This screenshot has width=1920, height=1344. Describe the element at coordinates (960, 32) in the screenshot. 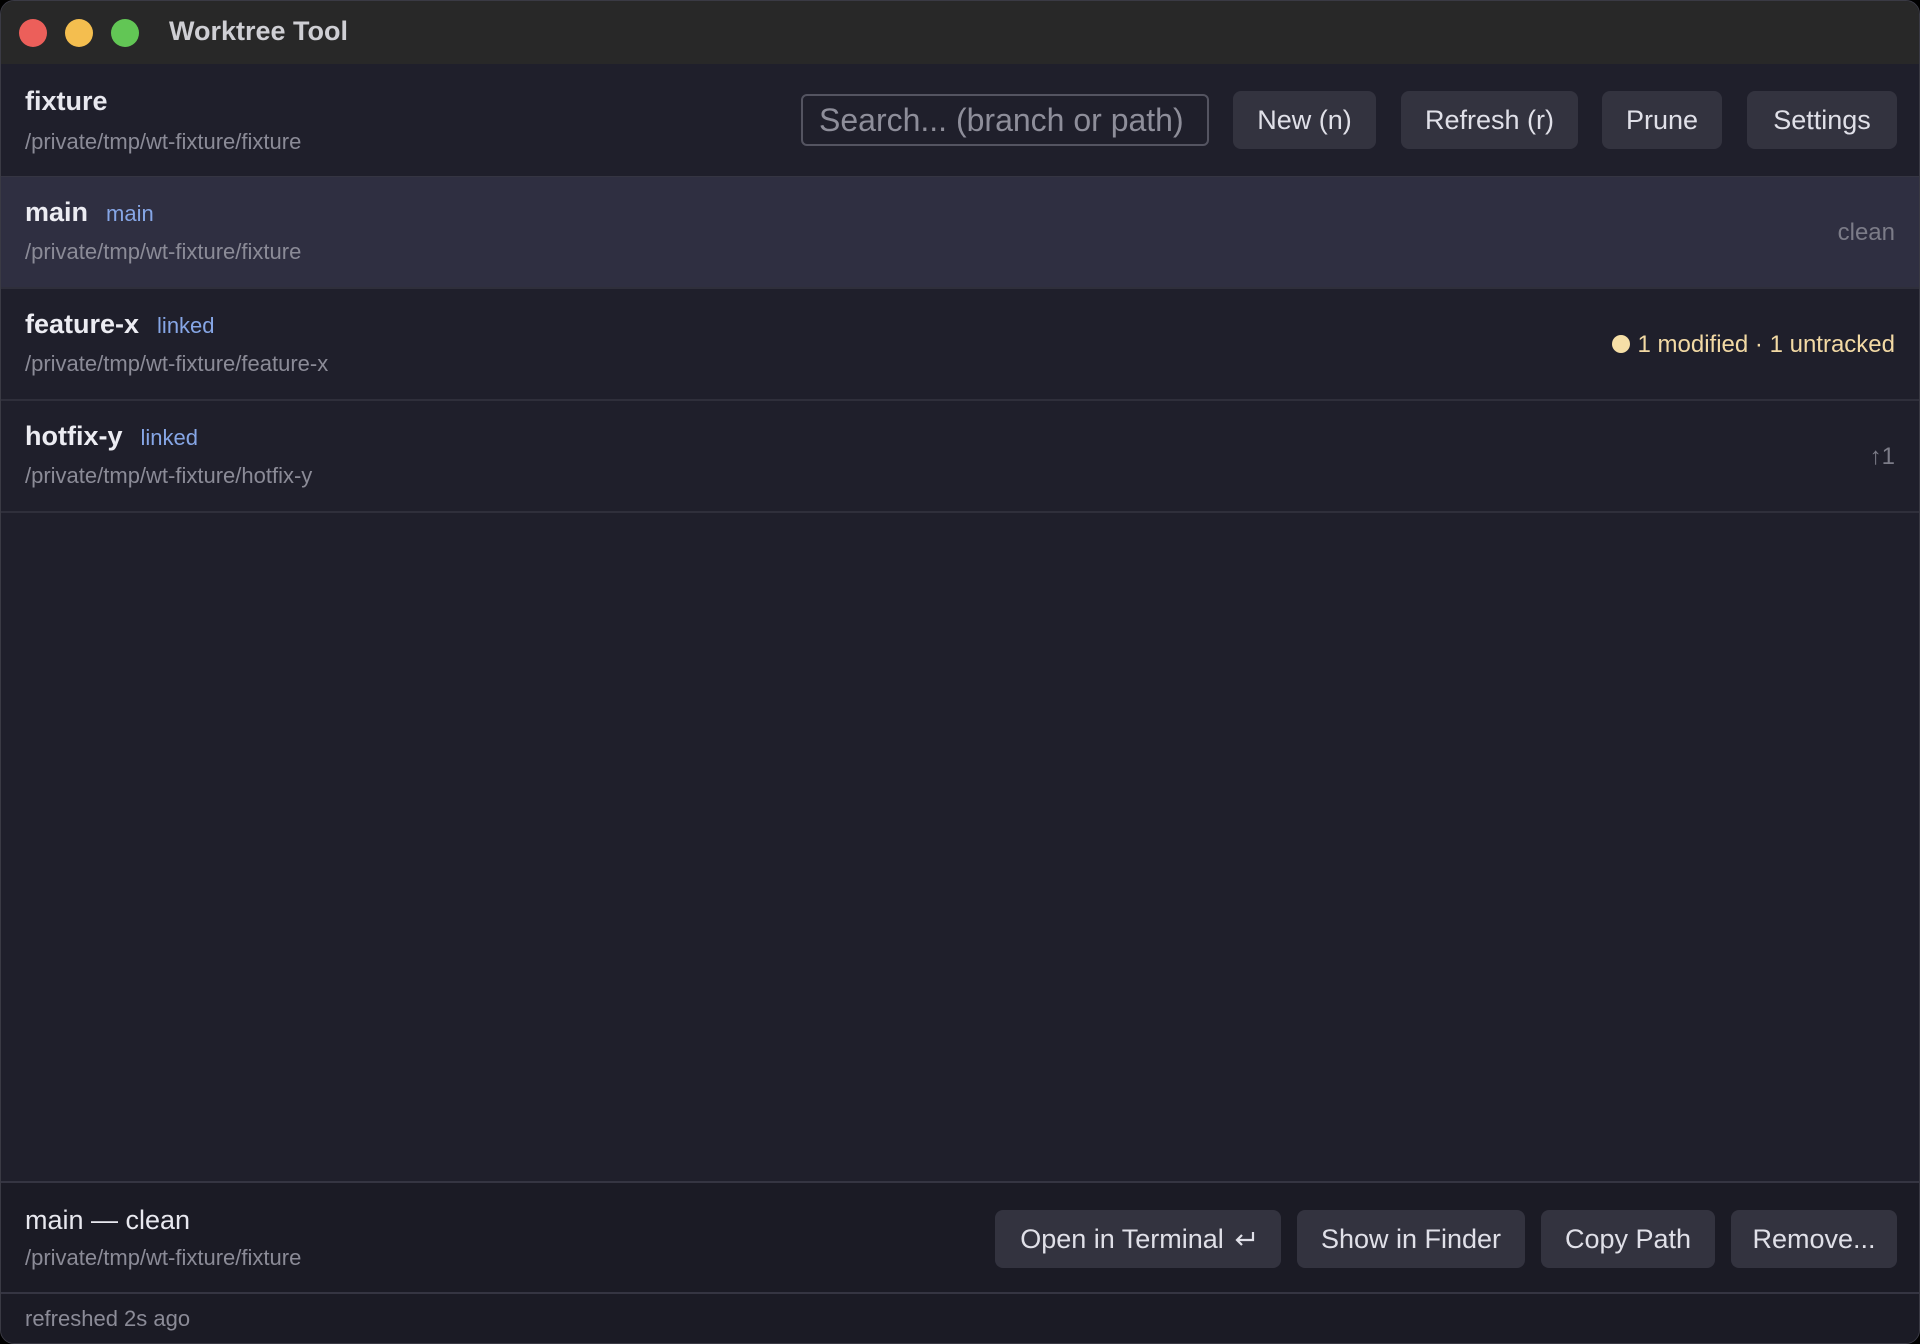

I see `title-bar: Worktree Tool` at that location.